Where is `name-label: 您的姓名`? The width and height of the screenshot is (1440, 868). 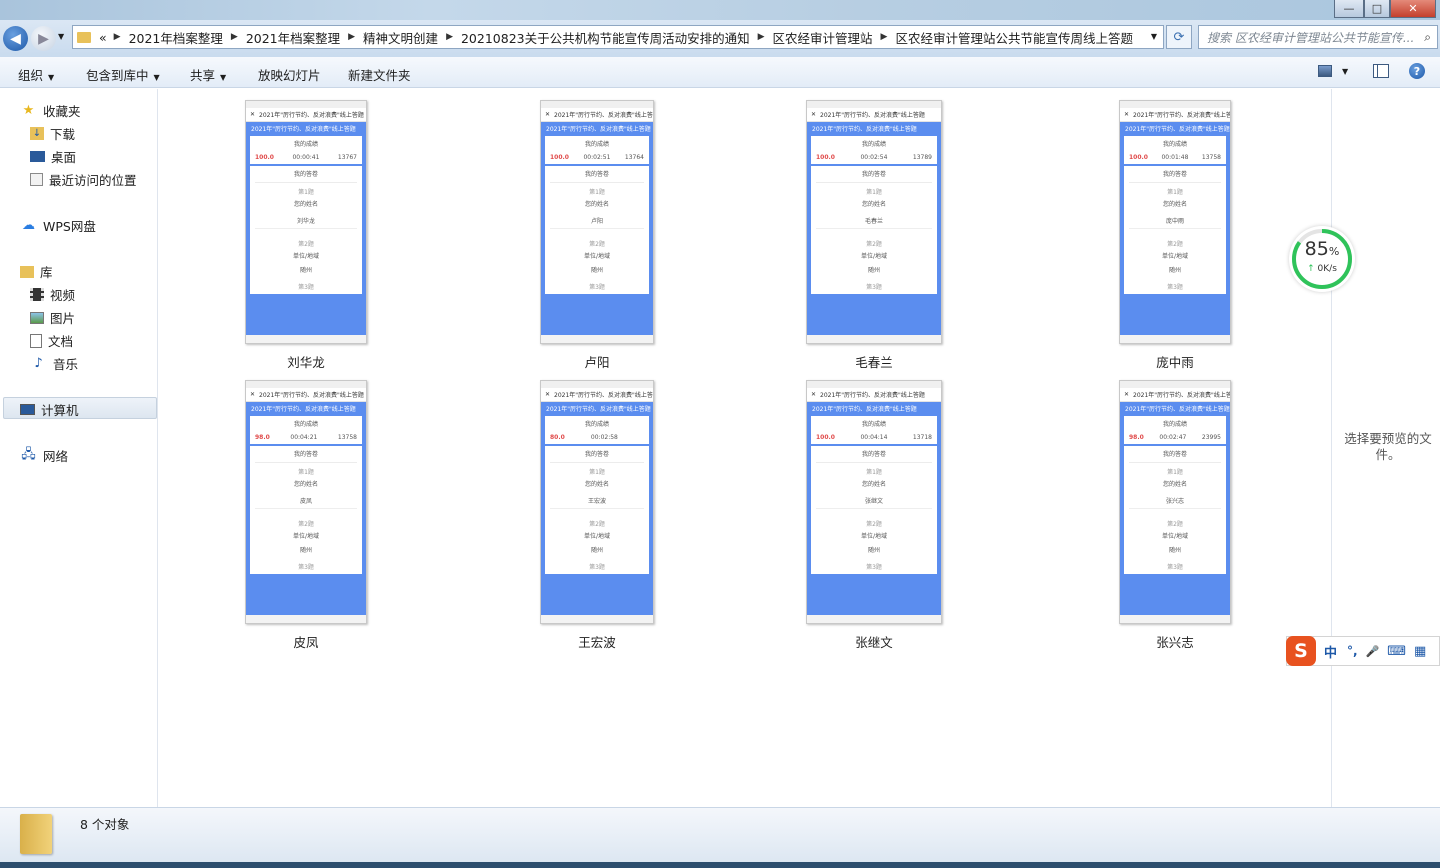 name-label: 您的姓名 is located at coordinates (873, 204).